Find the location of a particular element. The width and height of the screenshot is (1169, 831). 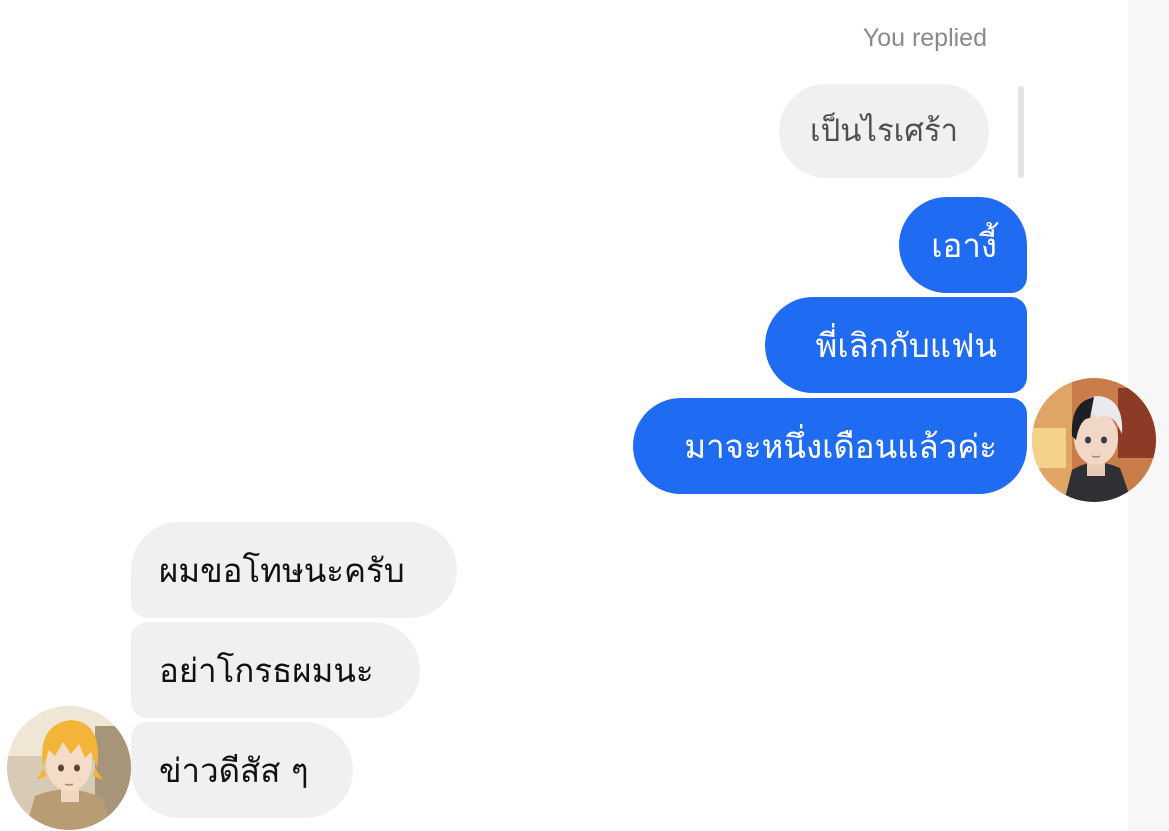

outgoing-message-bubble: พี่เลิกกับแฟน is located at coordinates (896, 345).